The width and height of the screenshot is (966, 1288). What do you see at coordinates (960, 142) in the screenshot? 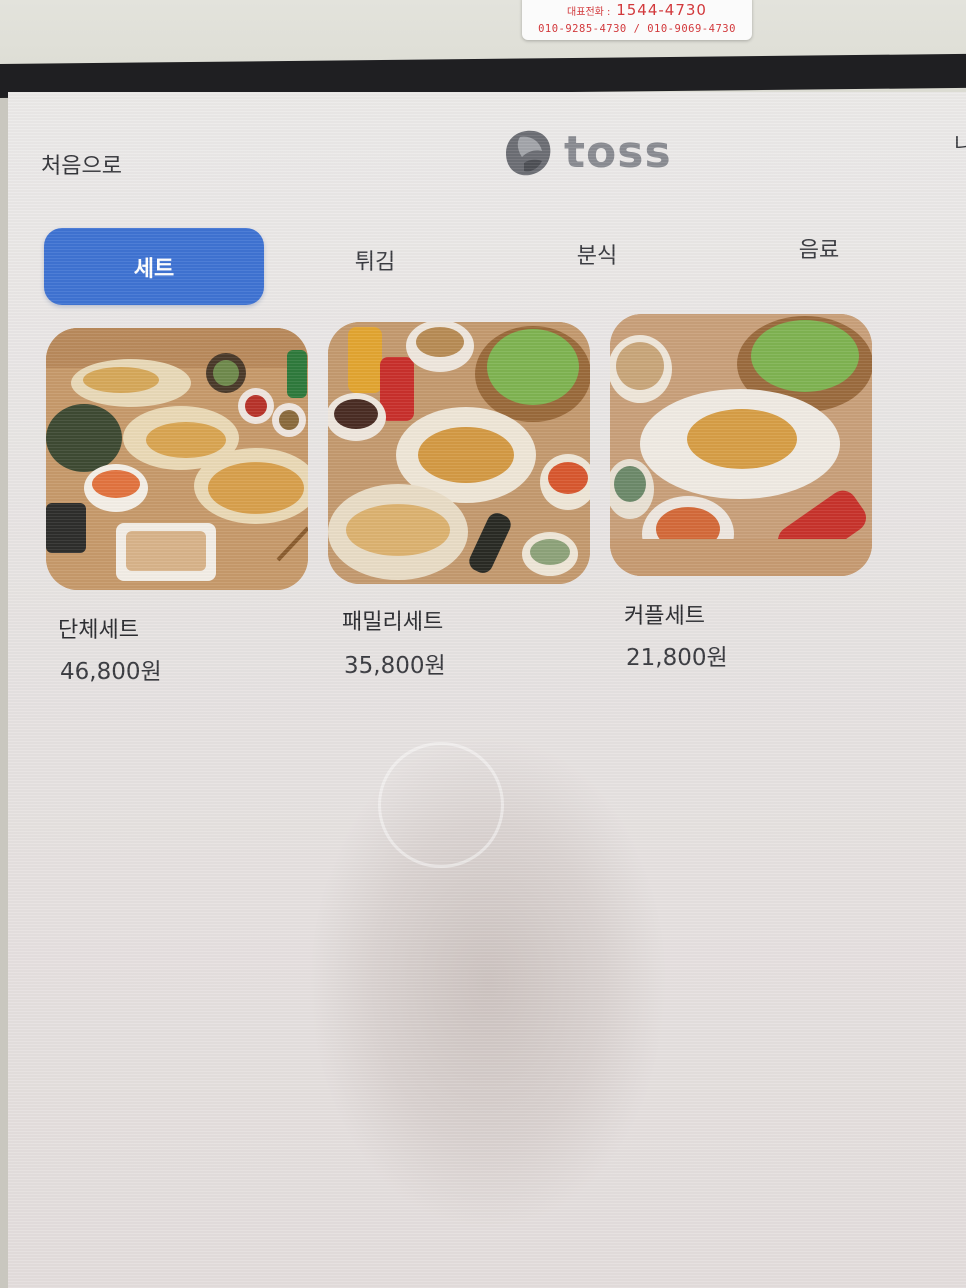
I see `cut-off-header-text: 니` at bounding box center [960, 142].